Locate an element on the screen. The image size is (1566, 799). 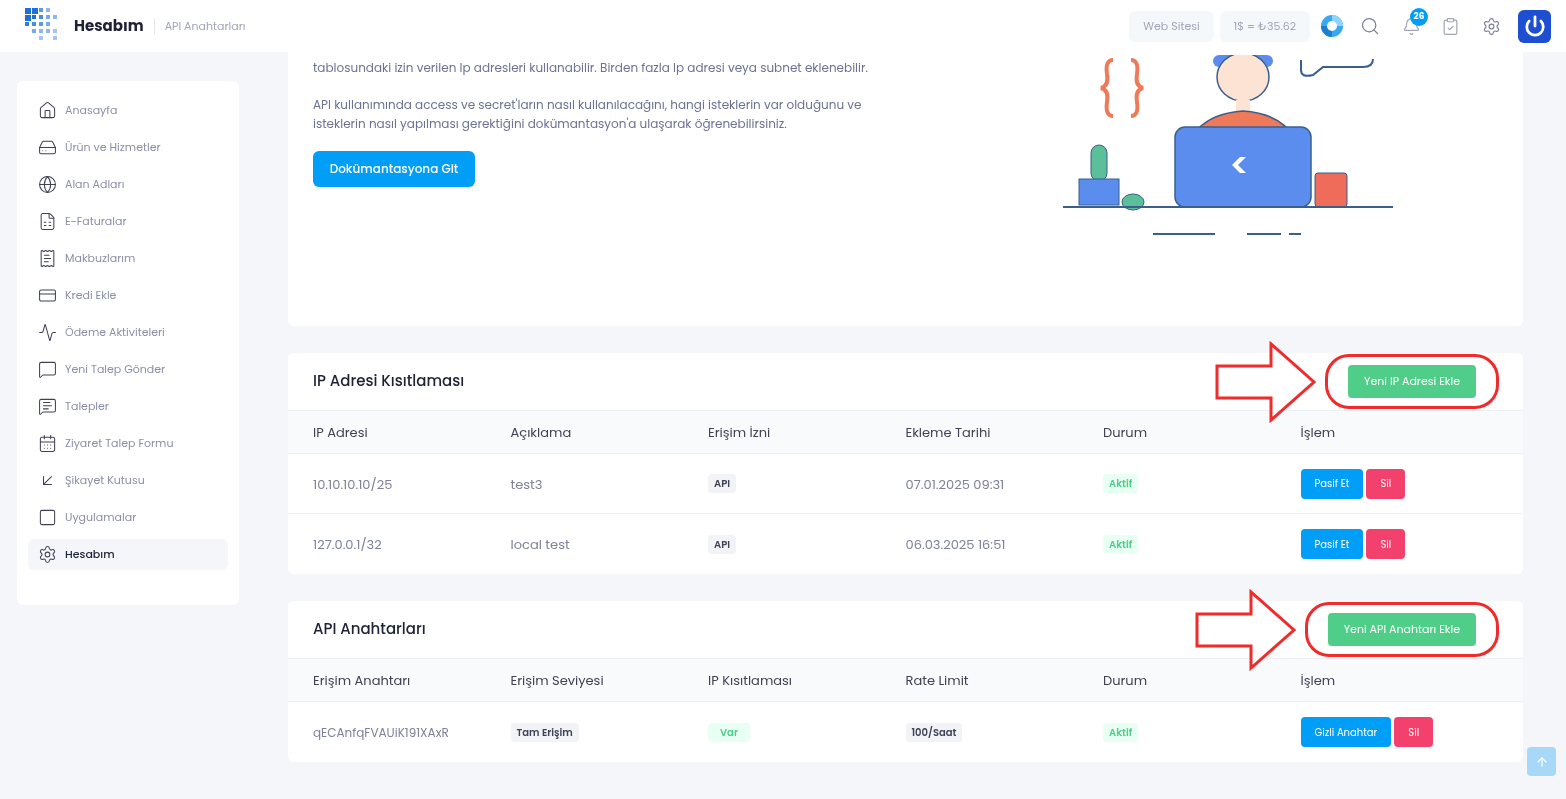
document-icon is located at coordinates (47, 221).